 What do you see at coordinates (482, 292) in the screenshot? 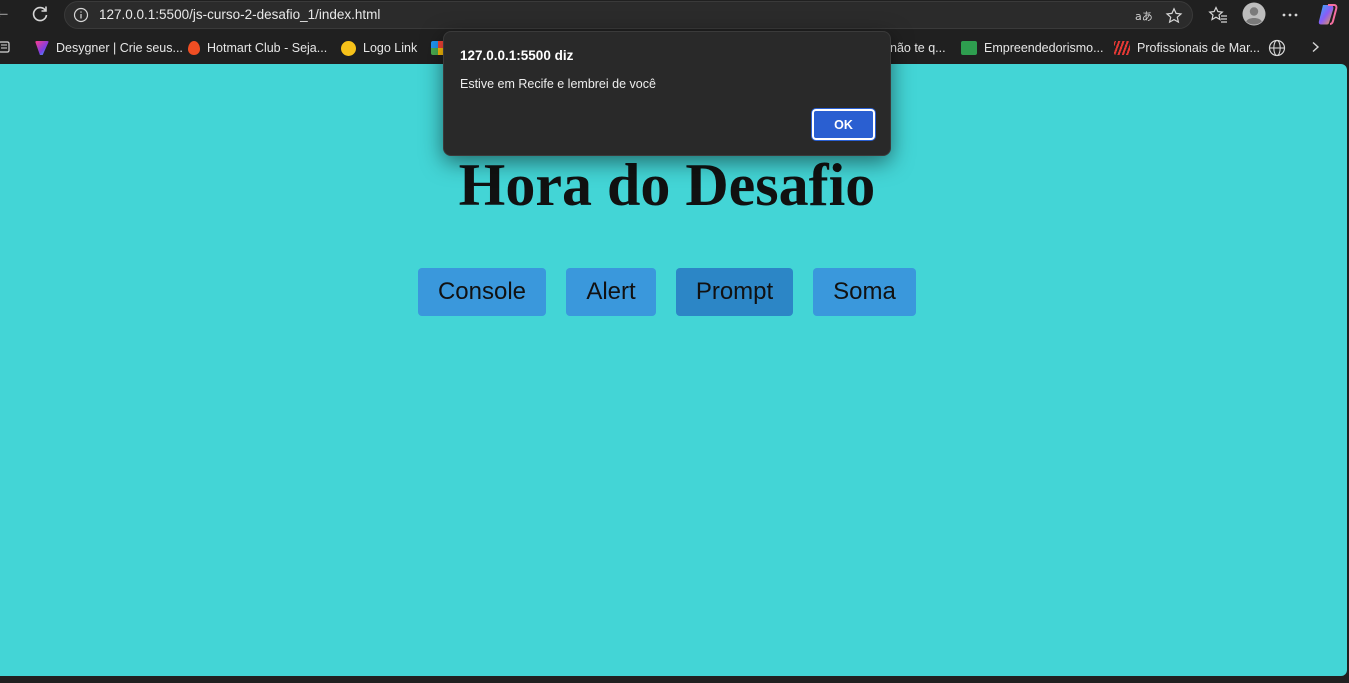
I see `console-button: Console` at bounding box center [482, 292].